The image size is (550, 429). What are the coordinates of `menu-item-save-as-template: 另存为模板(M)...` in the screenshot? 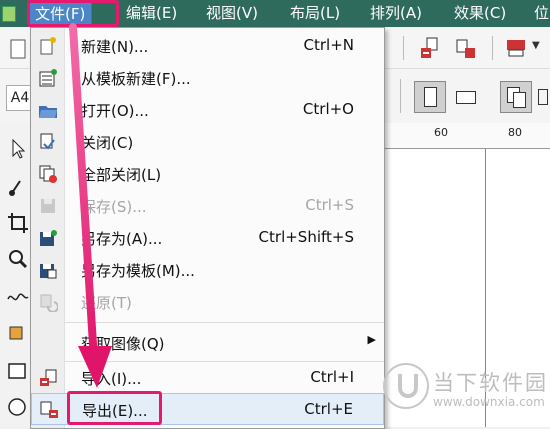 It's located at (207, 270).